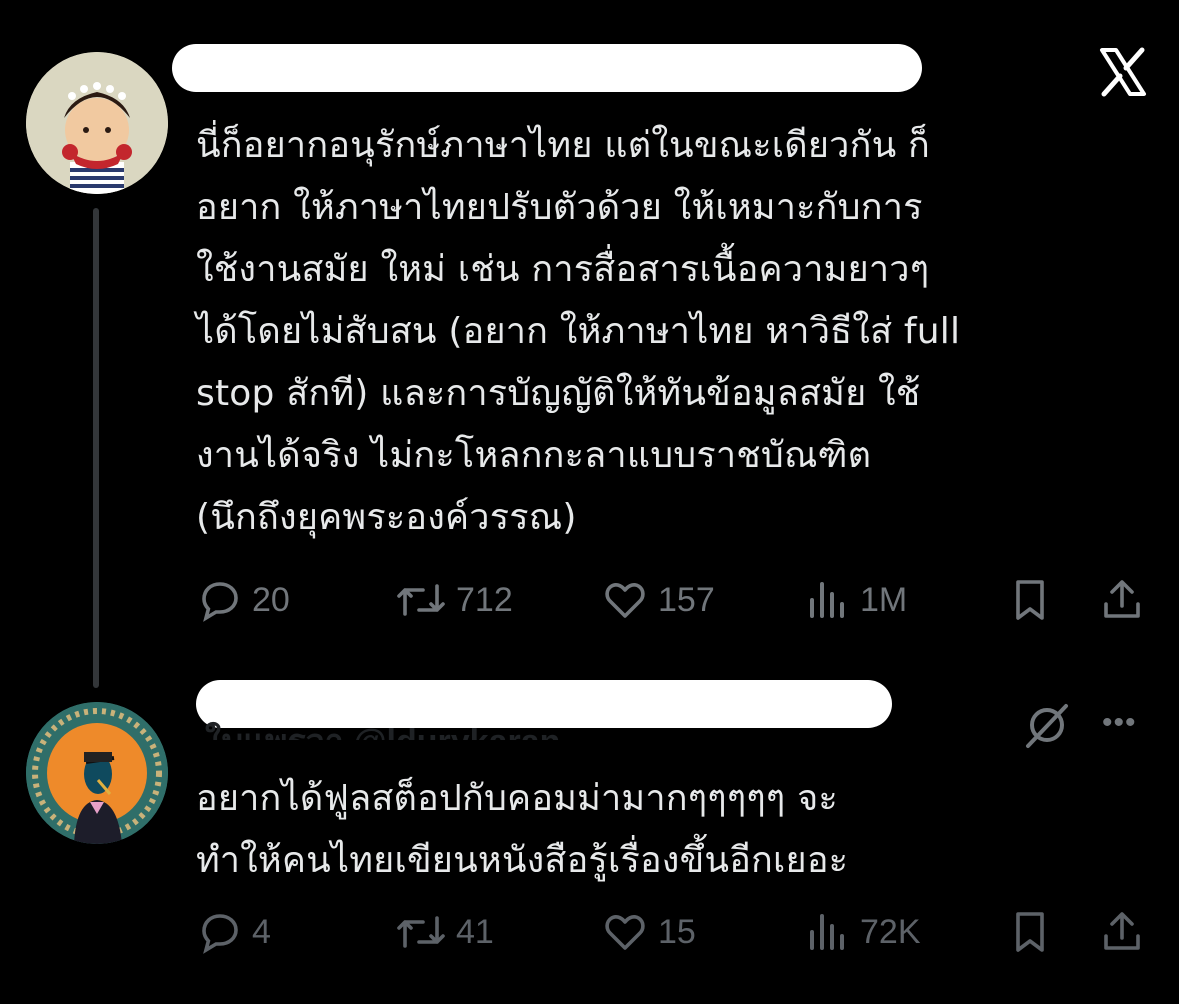  I want to click on mute-icon, so click(1047, 725).